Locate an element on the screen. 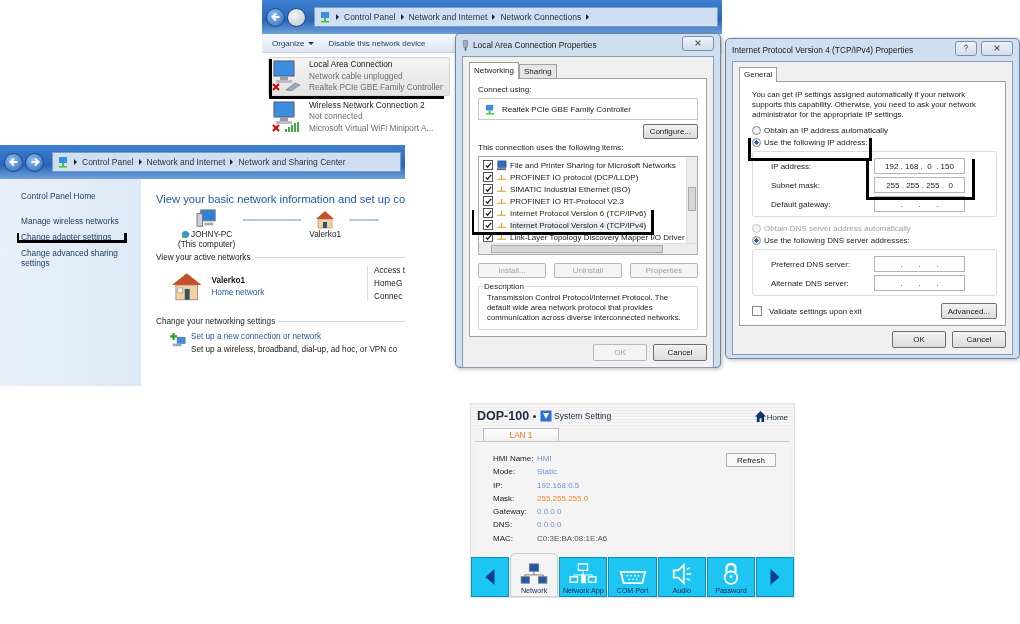 This screenshot has width=1020, height=624. toolbar-button: Disable this network device is located at coordinates (377, 43).